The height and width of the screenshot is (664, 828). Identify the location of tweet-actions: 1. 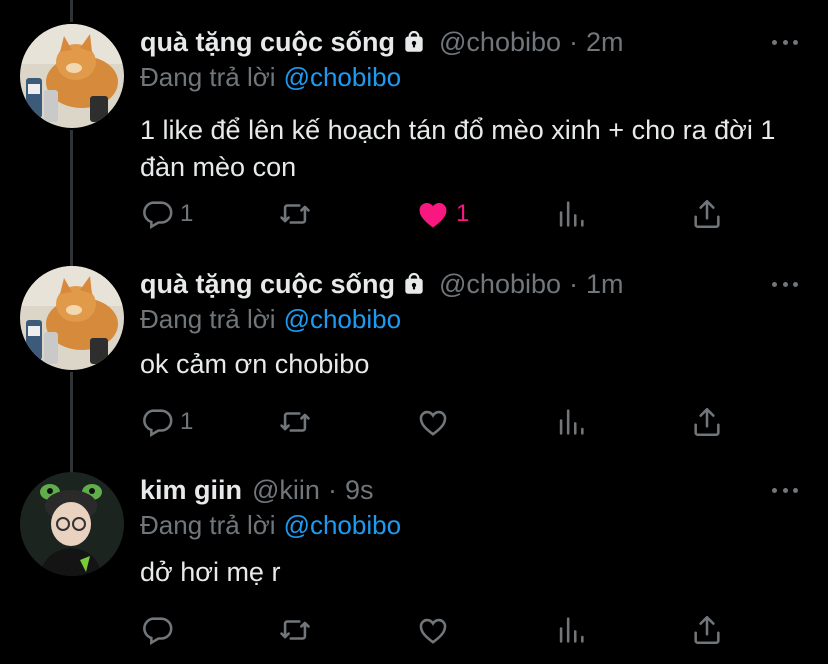
(440, 422).